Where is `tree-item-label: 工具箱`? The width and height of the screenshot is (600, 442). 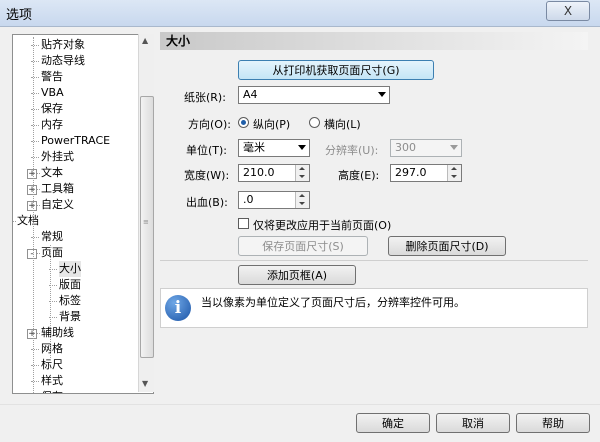
tree-item-label: 工具箱 is located at coordinates (57, 188).